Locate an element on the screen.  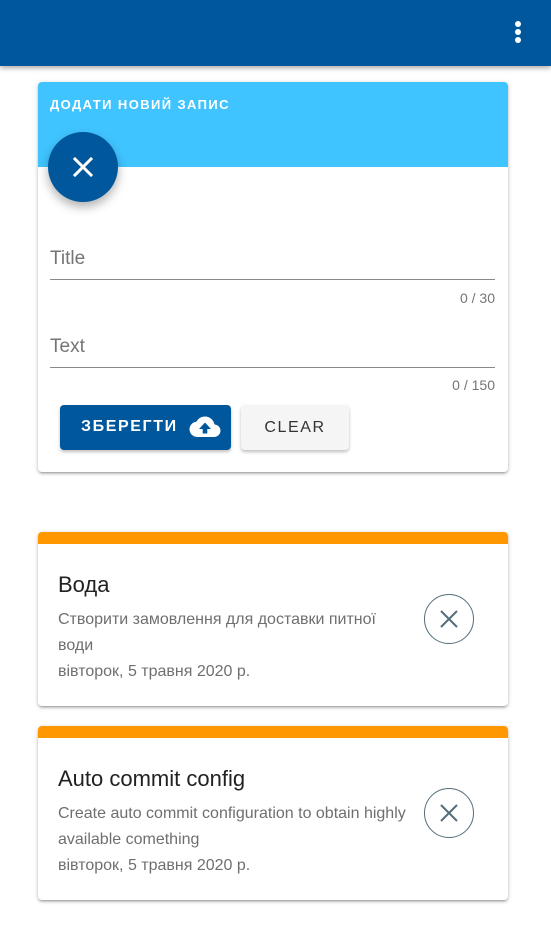
app-bar is located at coordinates (275, 33).